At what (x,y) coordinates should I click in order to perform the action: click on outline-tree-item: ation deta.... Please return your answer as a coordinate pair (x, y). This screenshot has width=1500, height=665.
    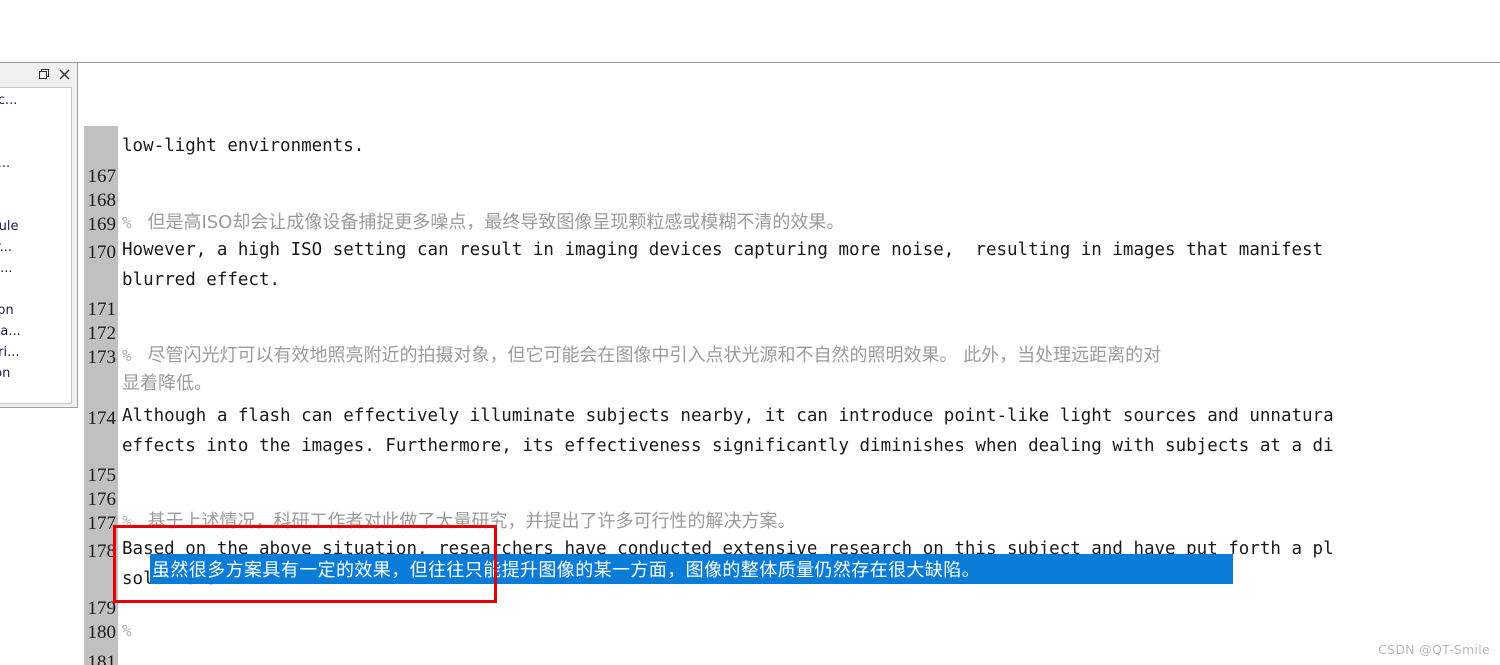
    Looking at the image, I should click on (35, 331).